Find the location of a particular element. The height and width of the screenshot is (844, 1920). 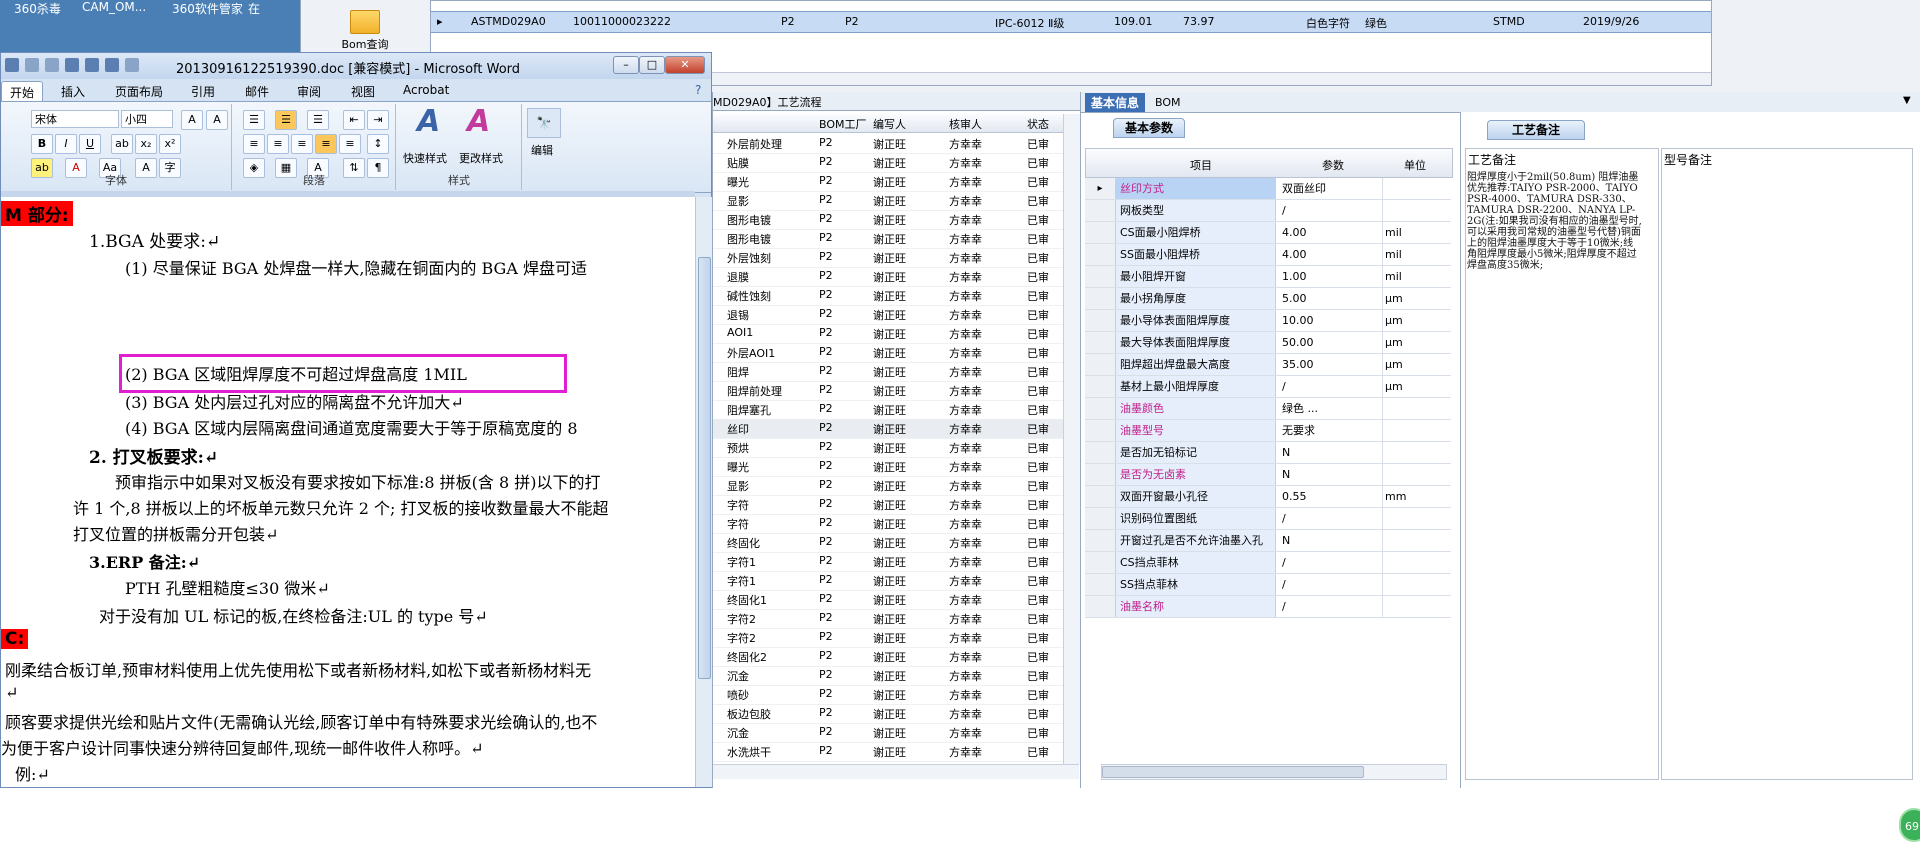

save-icon is located at coordinates (12, 65).